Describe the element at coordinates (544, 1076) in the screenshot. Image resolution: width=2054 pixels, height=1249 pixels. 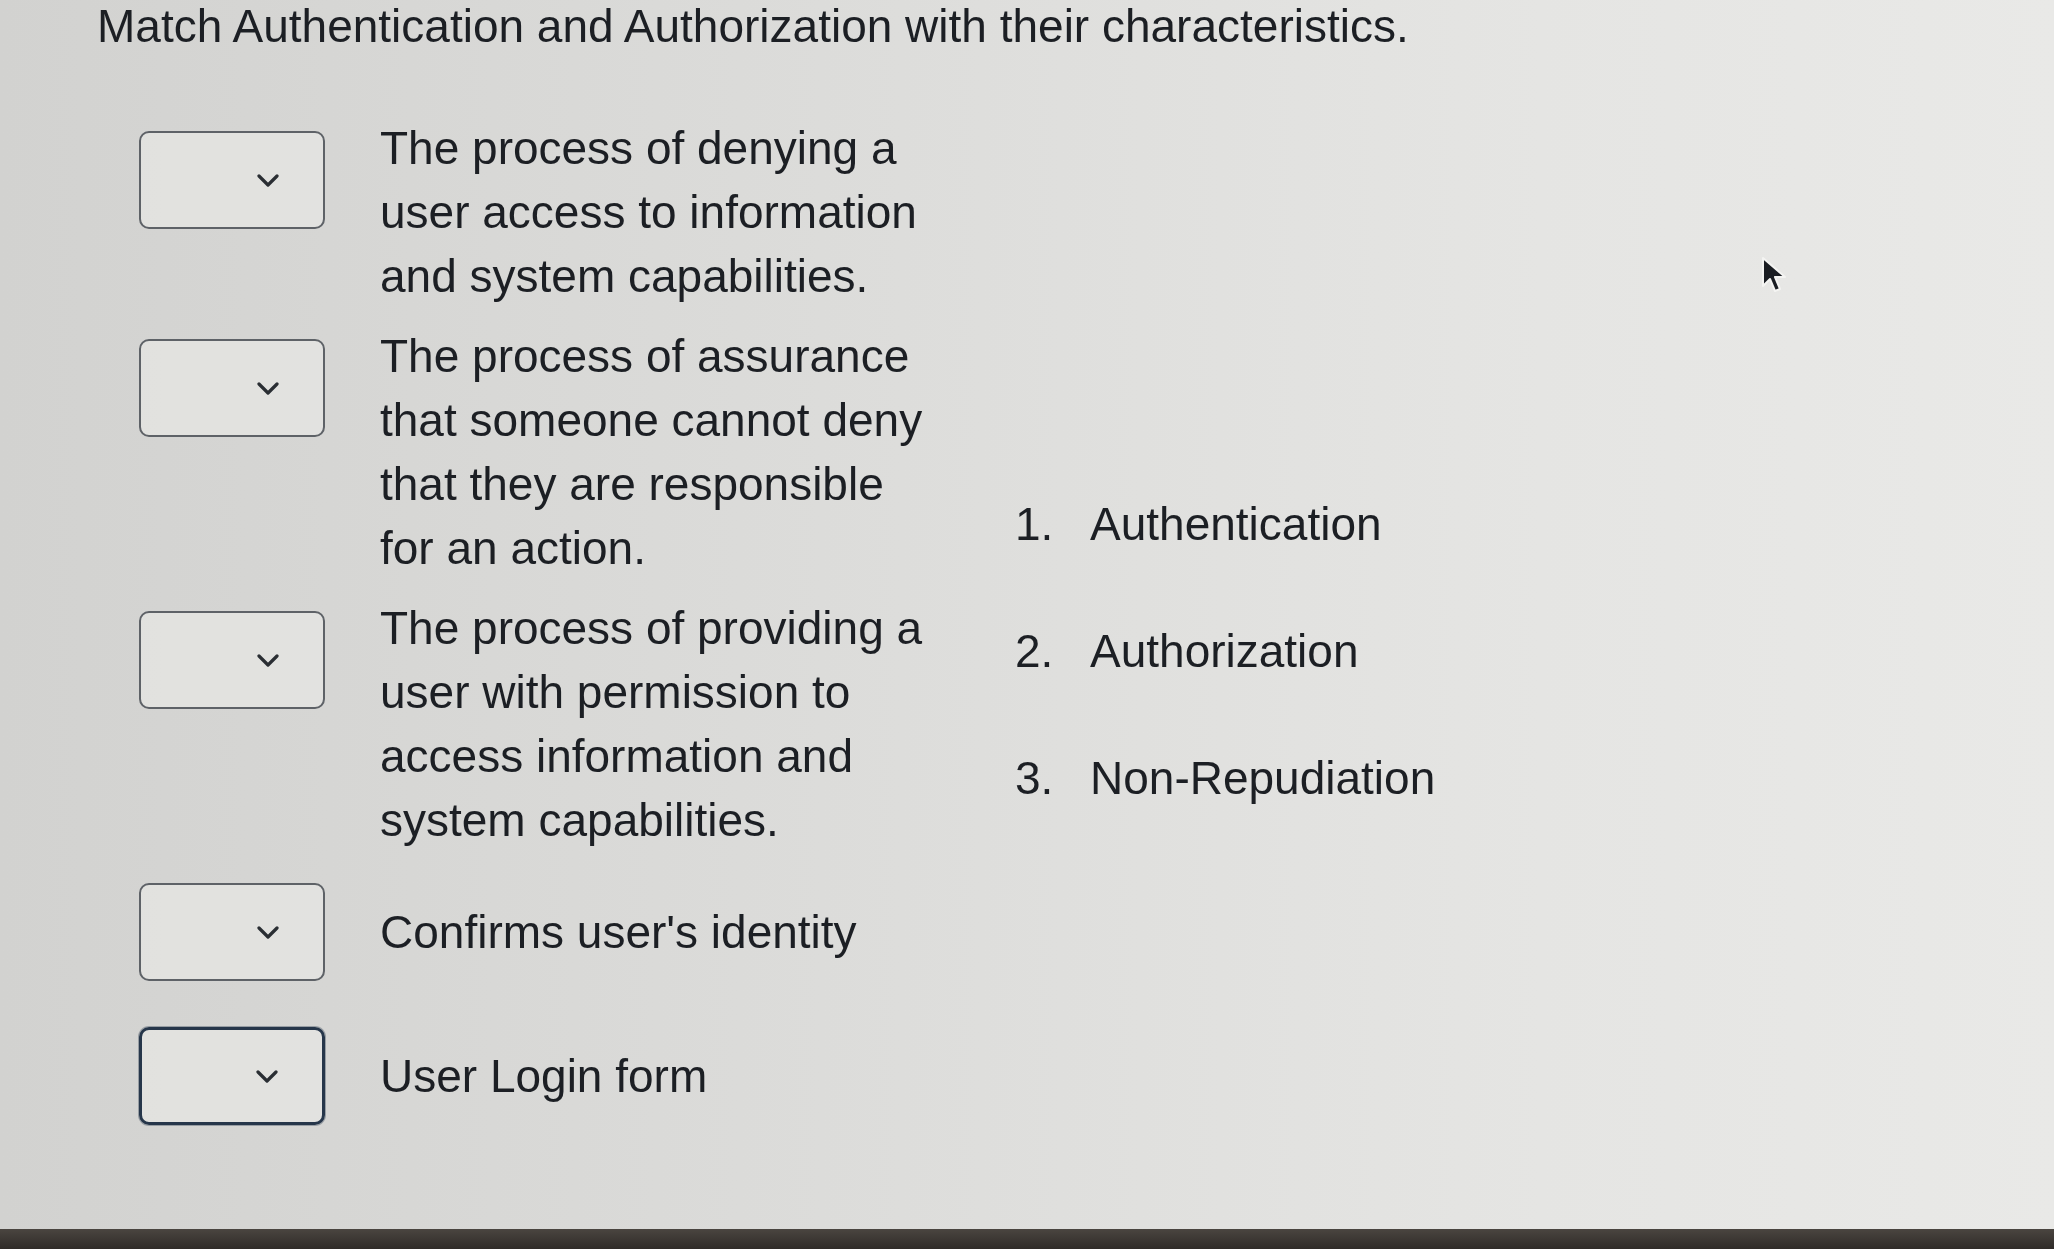
I see `match-description: User Login form` at that location.